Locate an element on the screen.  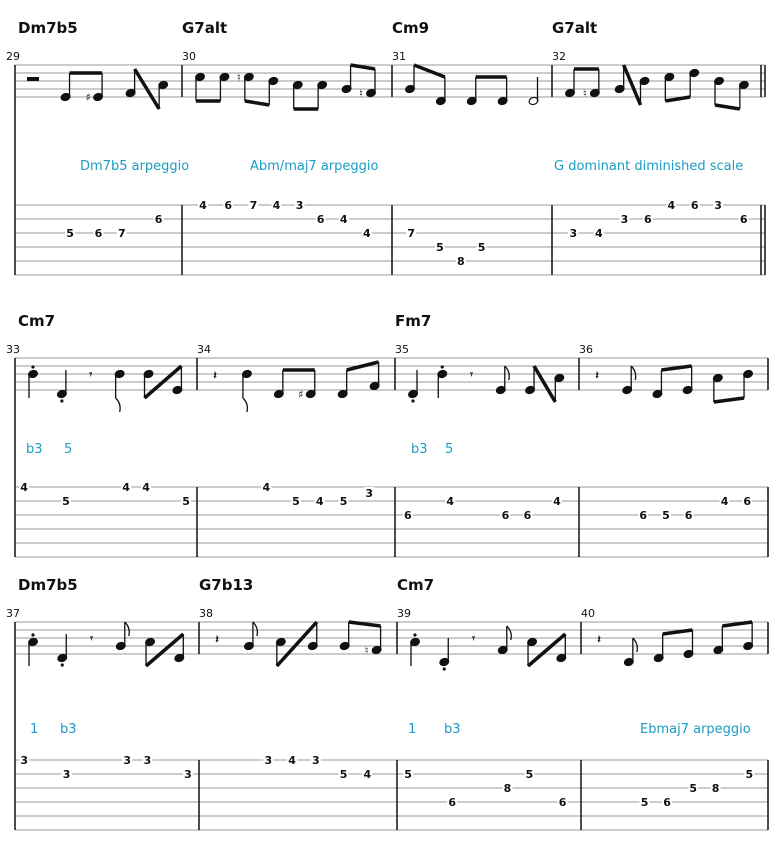
tab-fret-number: 7 is located at coordinates (411, 233).